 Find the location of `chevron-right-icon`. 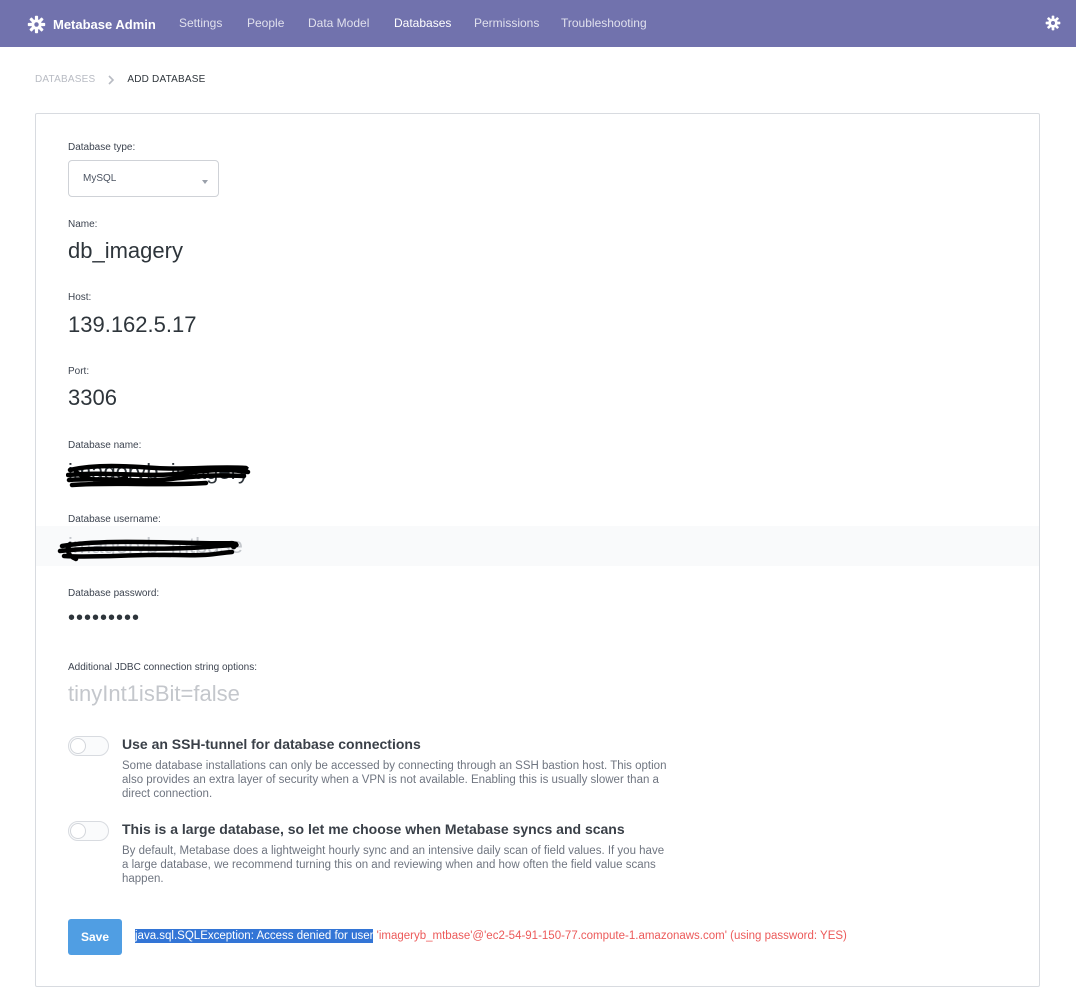

chevron-right-icon is located at coordinates (111, 79).